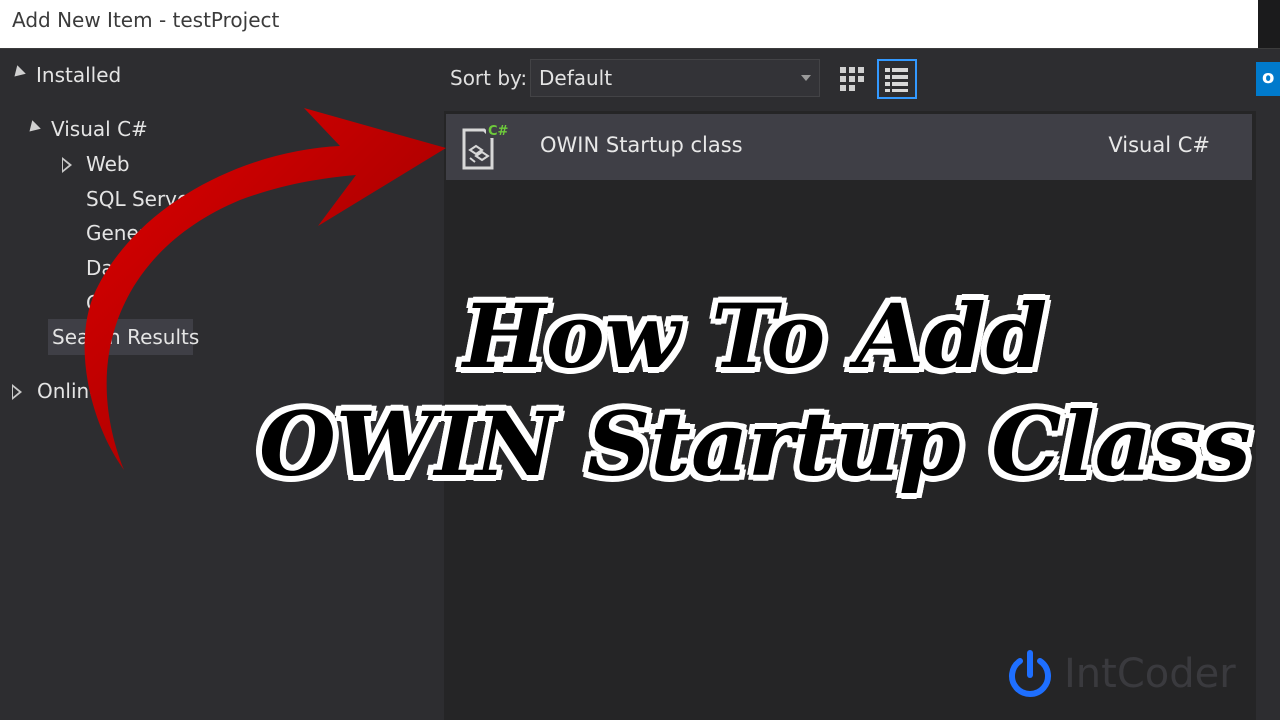 The image size is (1280, 720). I want to click on headline-line-1: How To Add, so click(755, 336).